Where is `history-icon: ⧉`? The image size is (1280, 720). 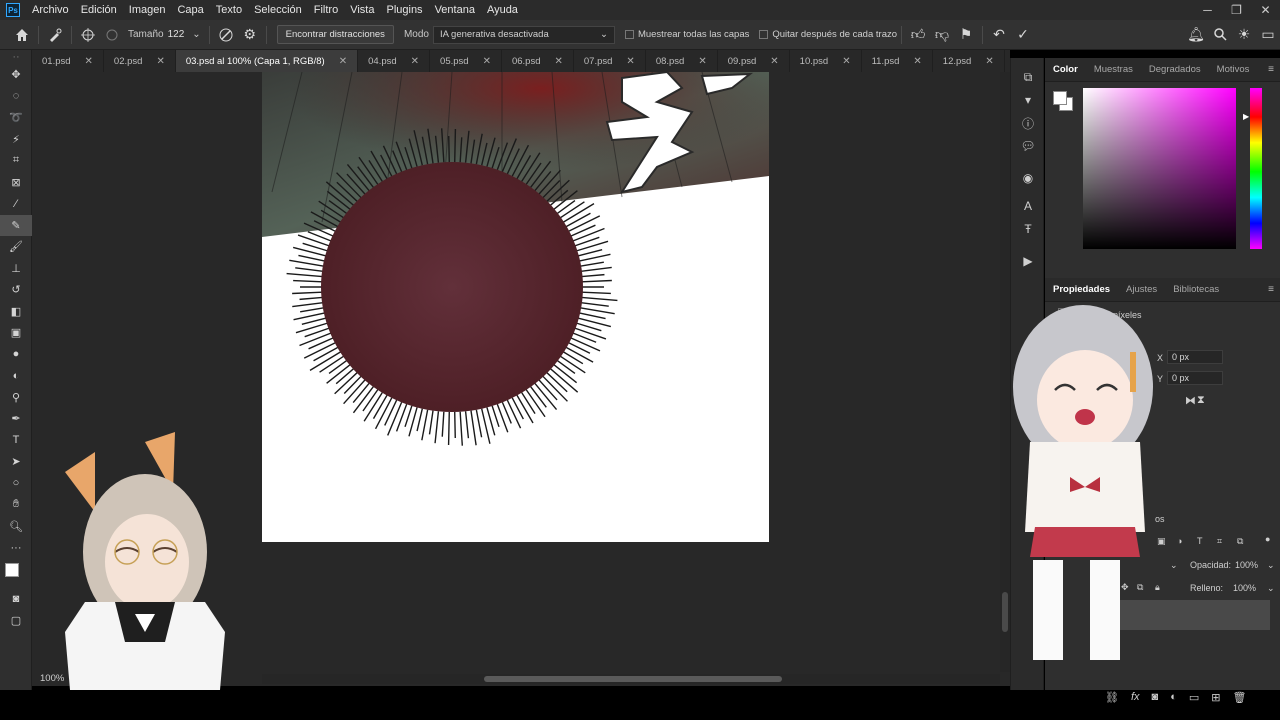 history-icon: ⧉ is located at coordinates (1028, 77).